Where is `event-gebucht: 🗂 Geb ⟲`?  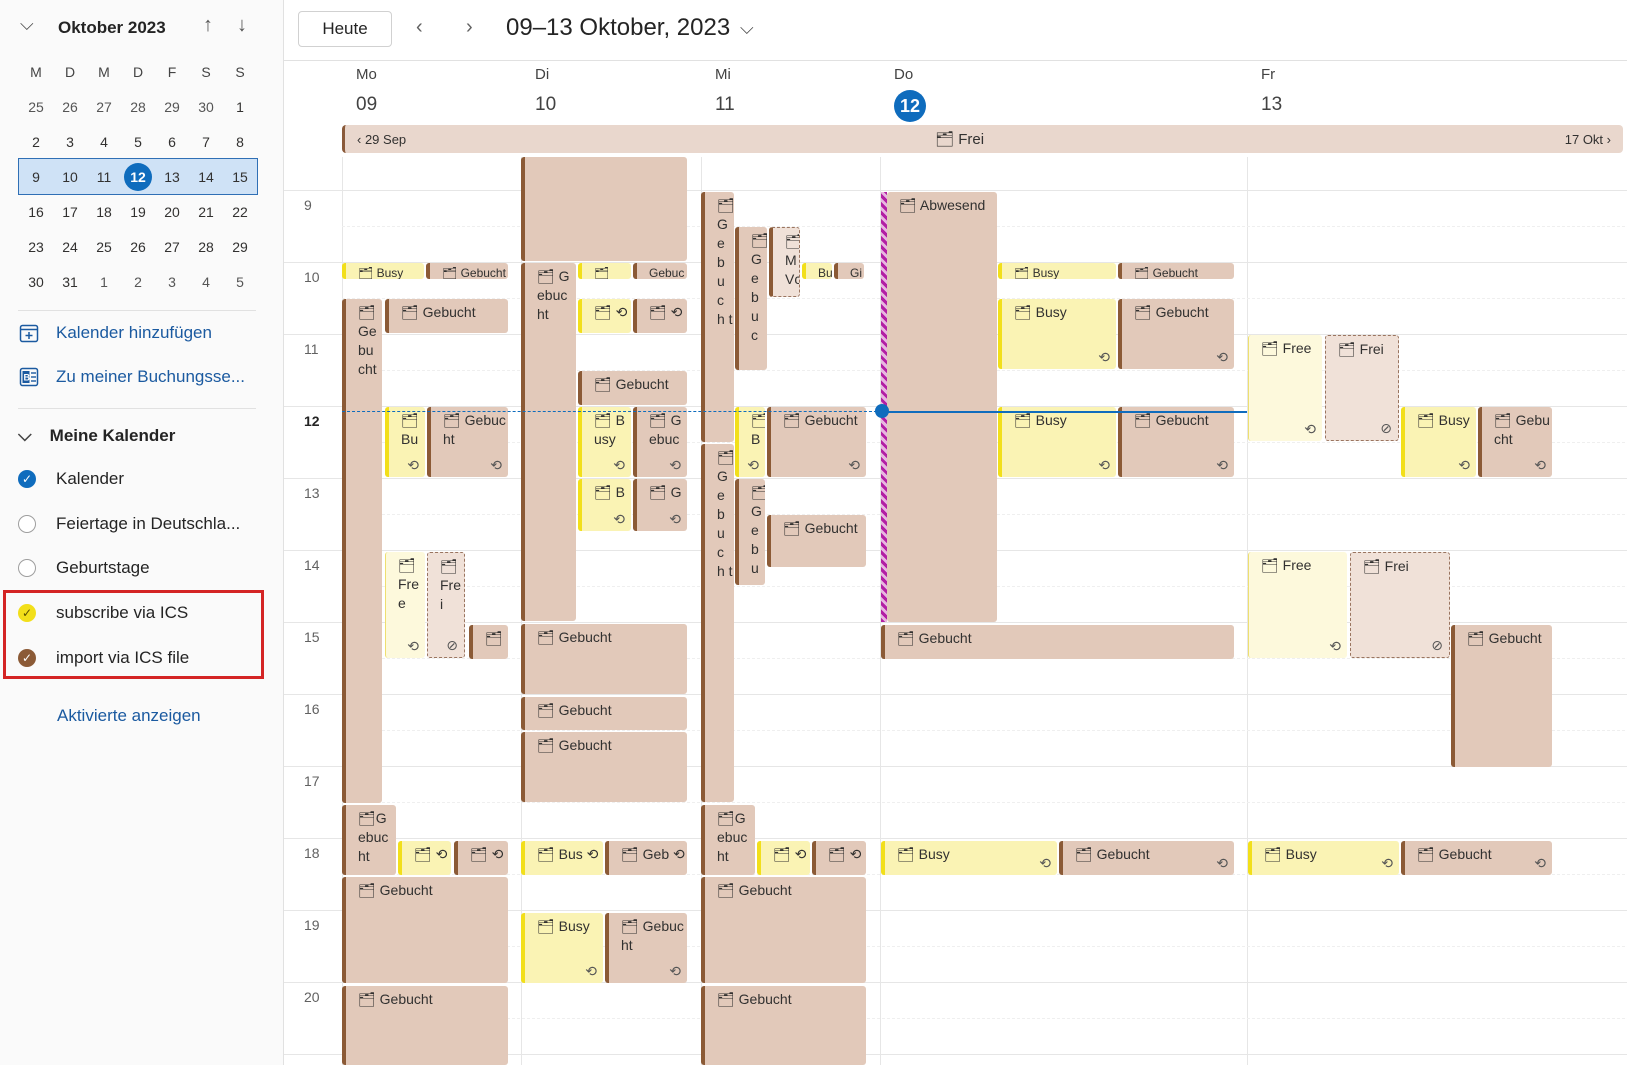 event-gebucht: 🗂 Geb ⟲ is located at coordinates (646, 858).